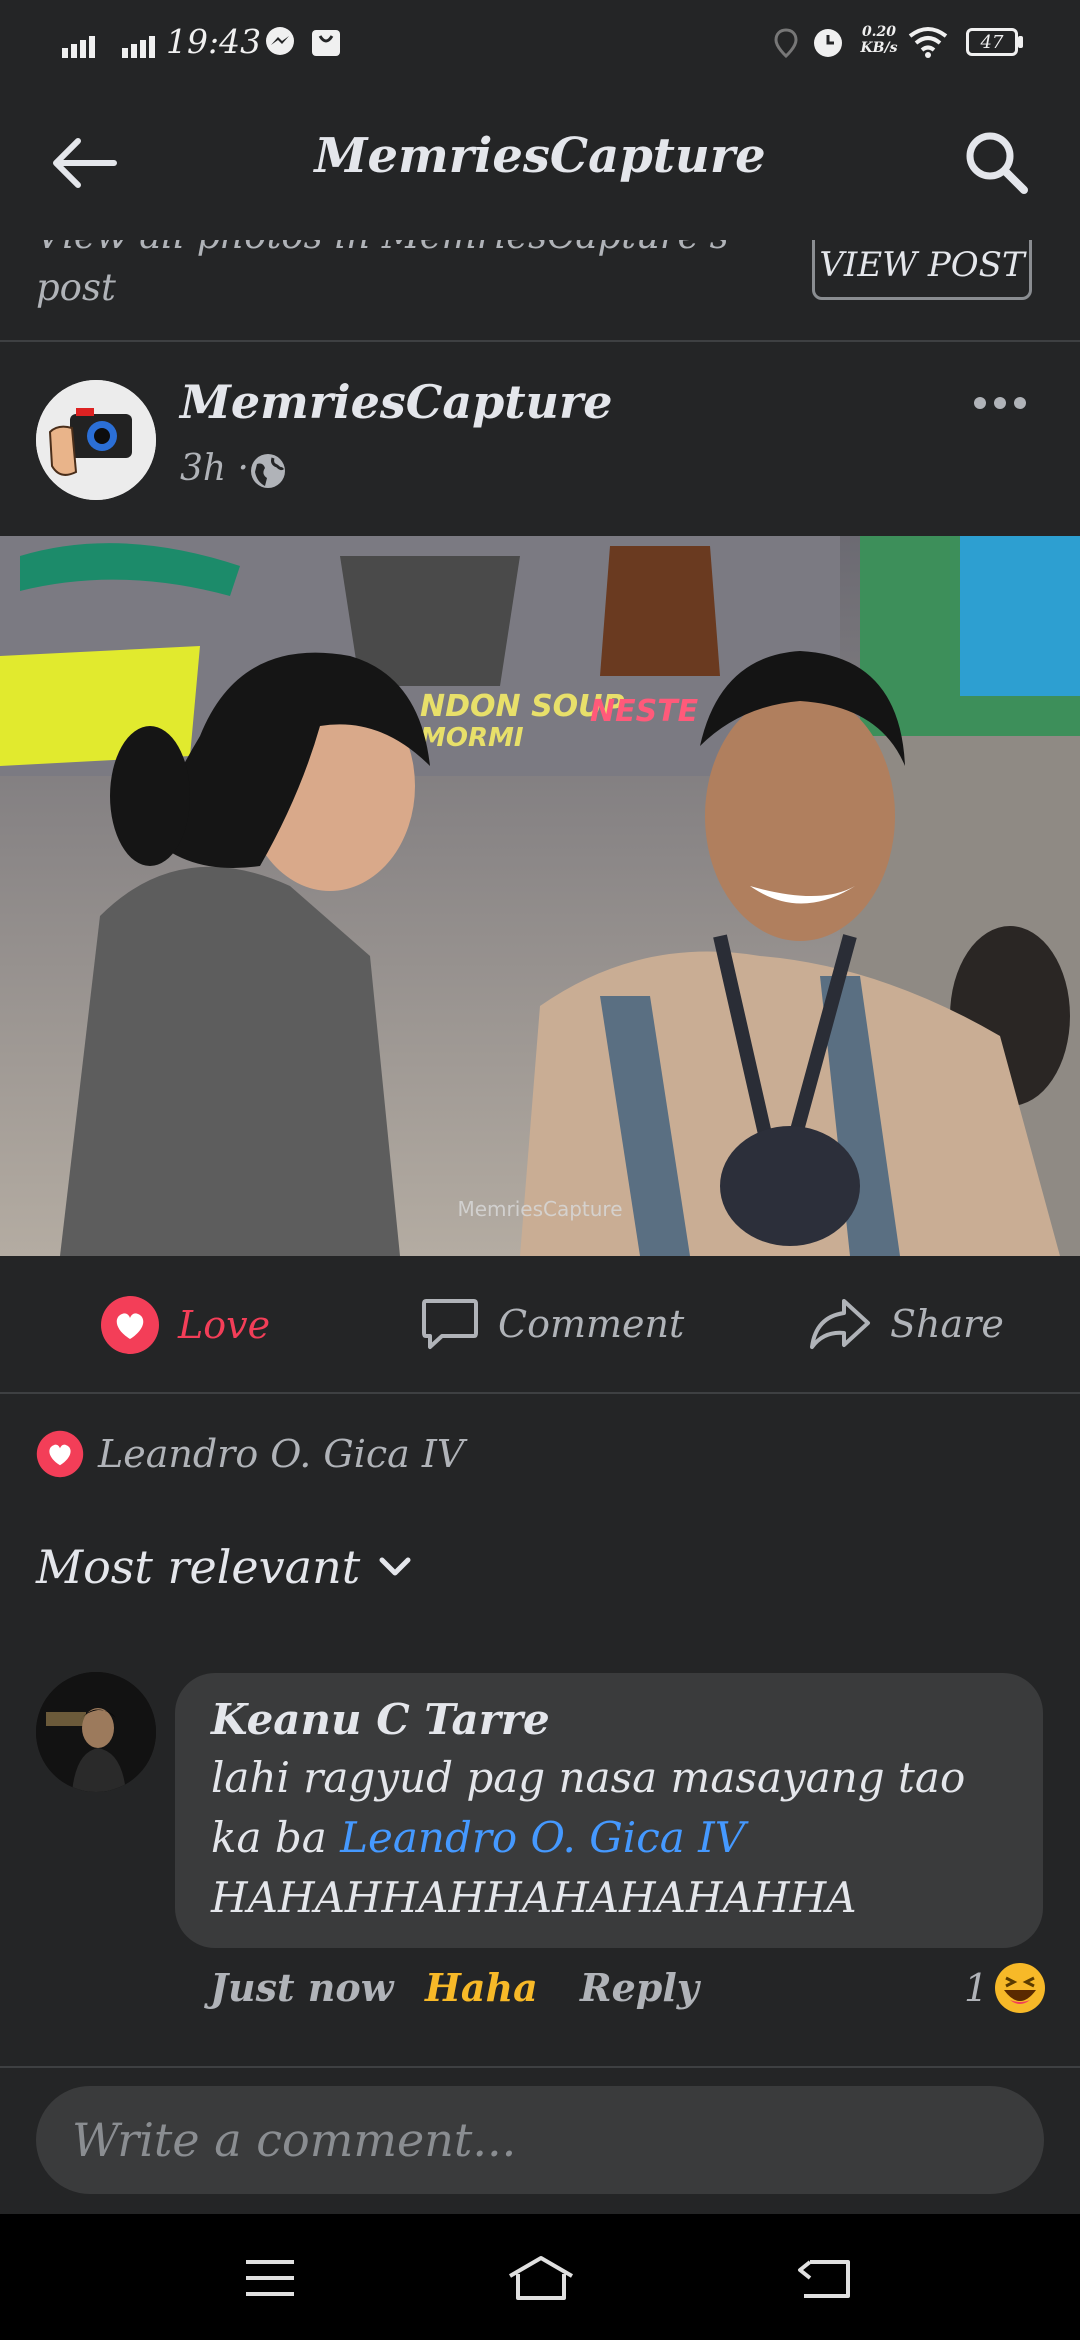  Describe the element at coordinates (280, 41) in the screenshot. I see `messenger-icon` at that location.